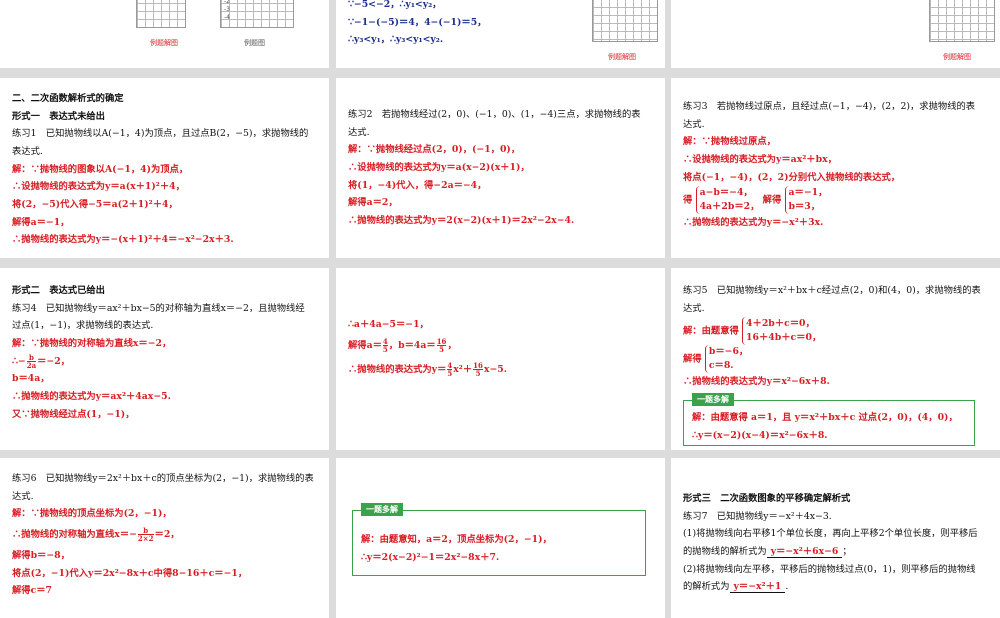  What do you see at coordinates (41, 556) in the screenshot?
I see `solution-line: 解得b＝−8，` at bounding box center [41, 556].